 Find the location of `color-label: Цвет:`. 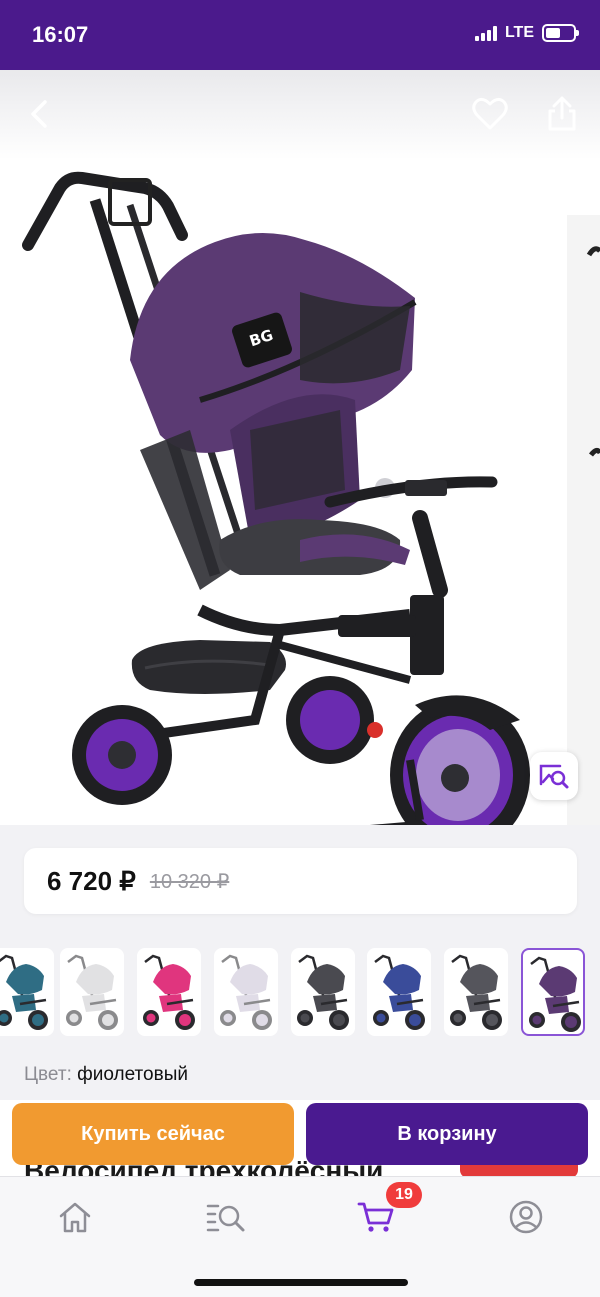

color-label: Цвет: is located at coordinates (48, 1074).